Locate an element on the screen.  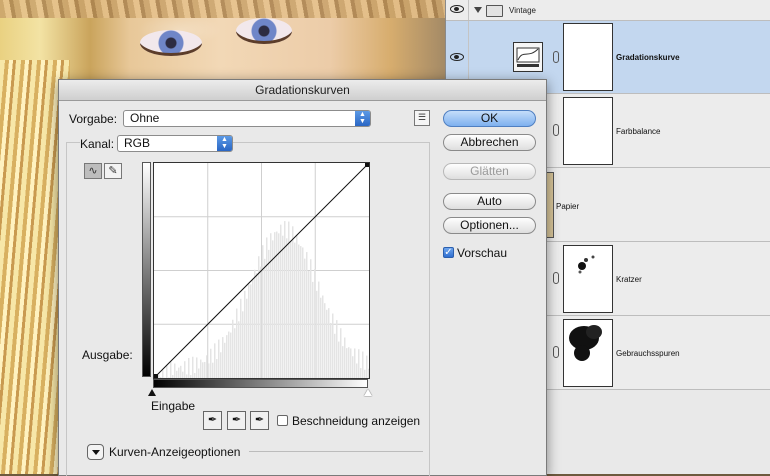
channel-select: RGB ▲▼ is located at coordinates (175, 143).